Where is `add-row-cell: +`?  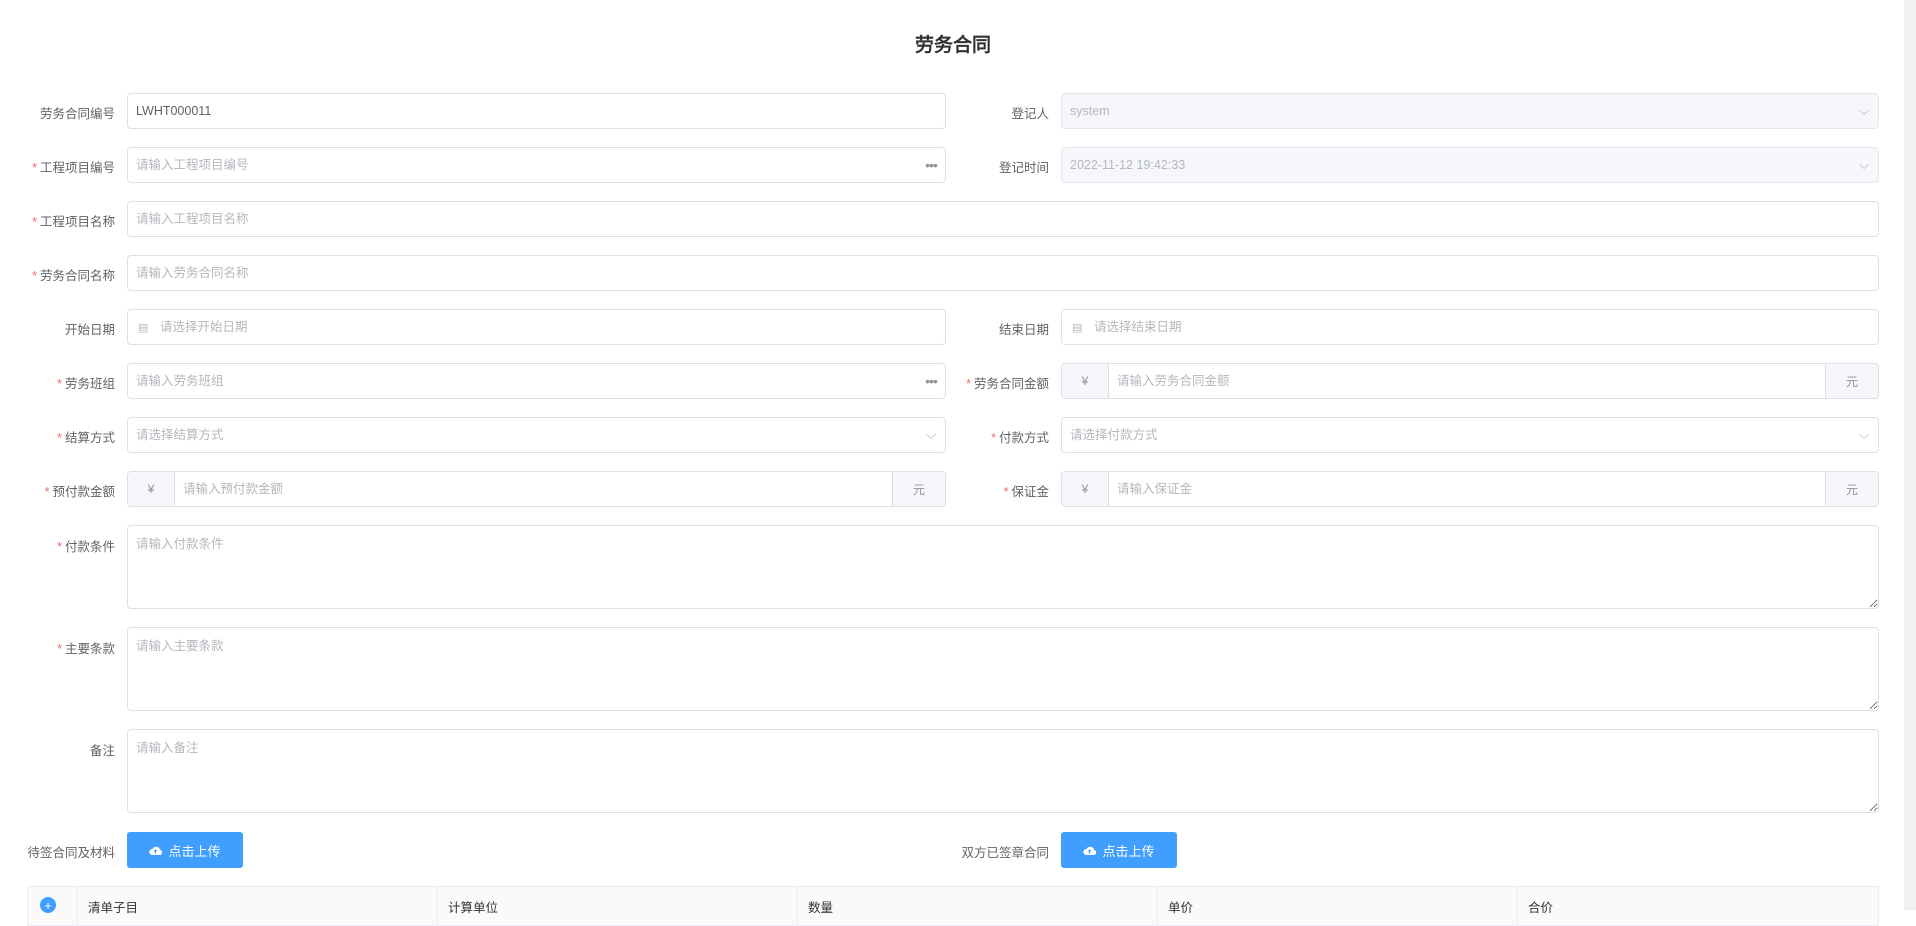
add-row-cell: + is located at coordinates (53, 906).